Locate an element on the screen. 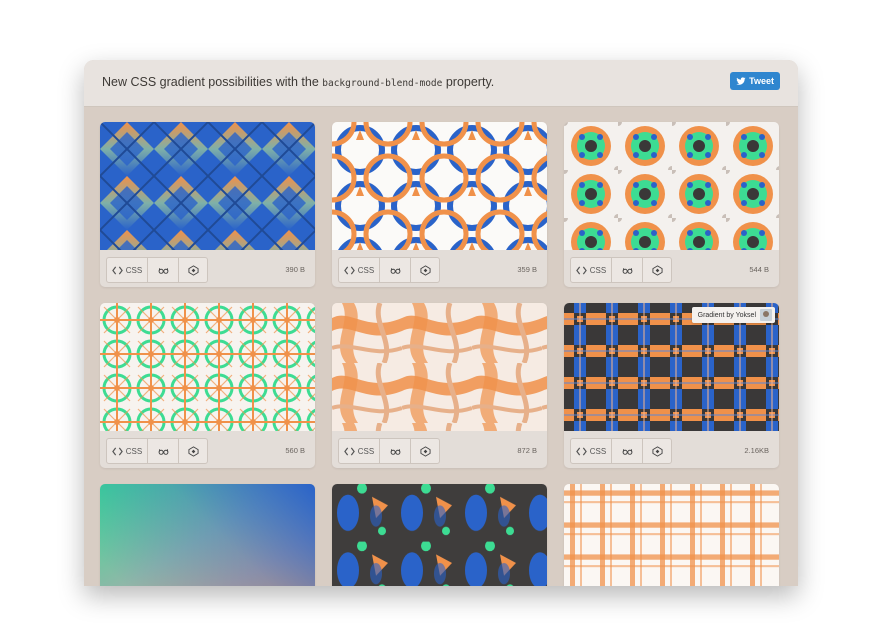 The width and height of the screenshot is (880, 640). card-toolbar: CSS 359 B is located at coordinates (439, 268).